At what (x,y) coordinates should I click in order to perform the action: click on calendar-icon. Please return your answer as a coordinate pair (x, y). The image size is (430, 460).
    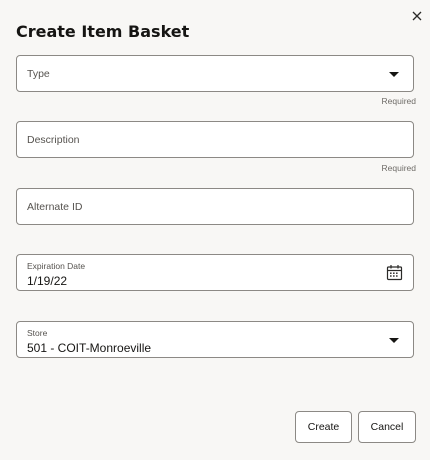
    Looking at the image, I should click on (394, 272).